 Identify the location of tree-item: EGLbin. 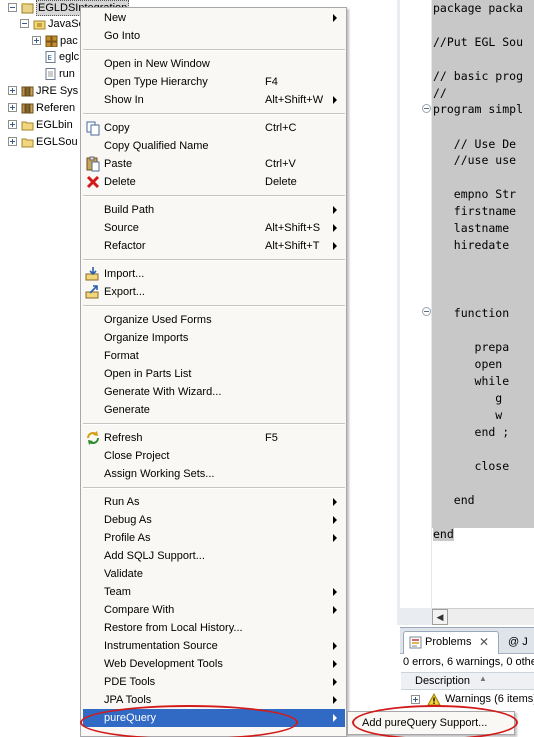
(45, 125).